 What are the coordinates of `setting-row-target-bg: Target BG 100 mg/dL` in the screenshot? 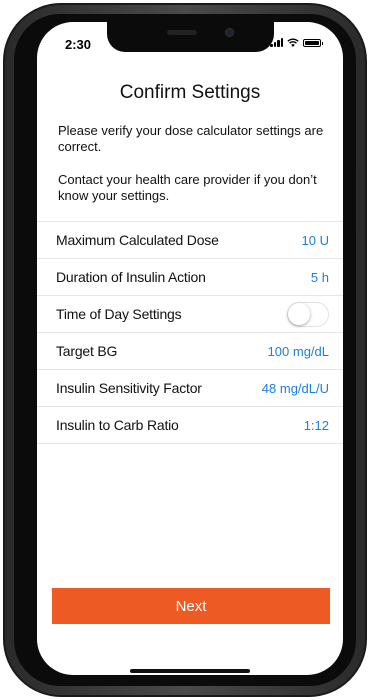 It's located at (190, 351).